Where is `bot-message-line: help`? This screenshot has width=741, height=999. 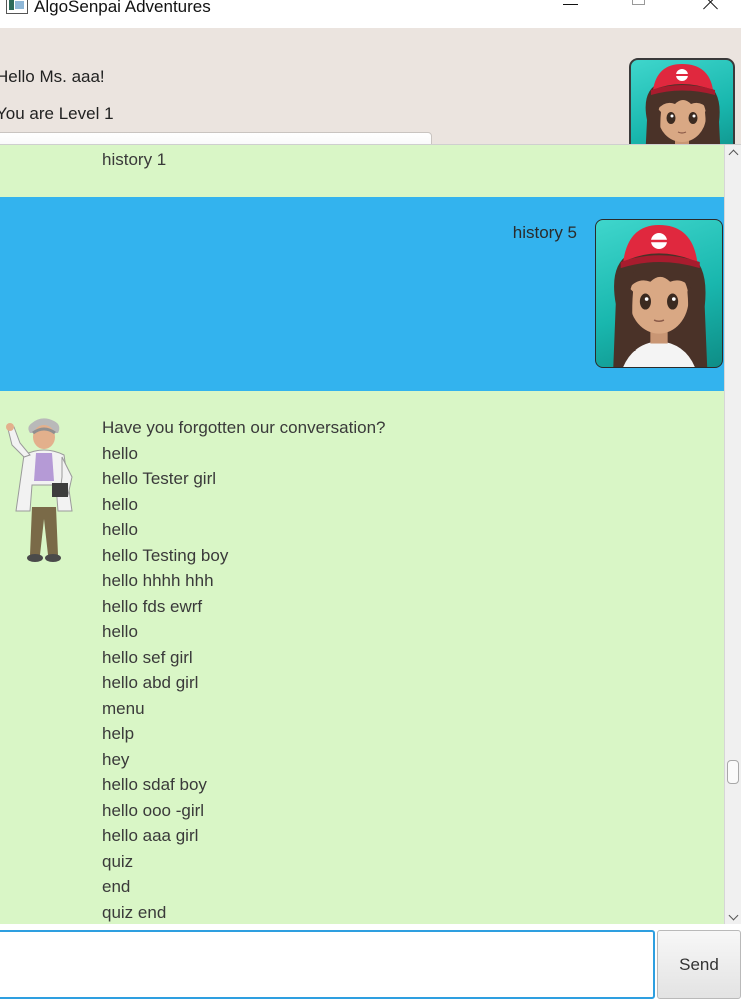 bot-message-line: help is located at coordinates (118, 733).